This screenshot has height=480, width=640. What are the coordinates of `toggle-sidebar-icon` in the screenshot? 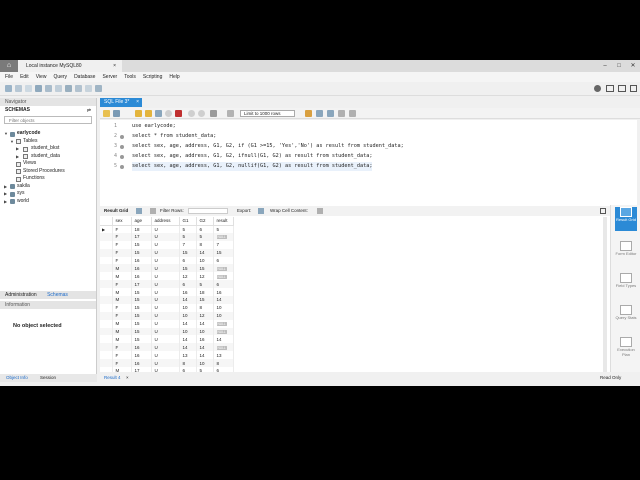 It's located at (610, 88).